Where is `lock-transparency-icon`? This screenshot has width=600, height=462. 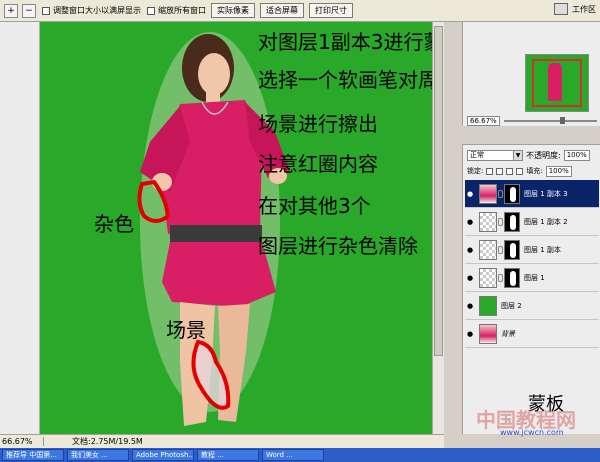
lock-transparency-icon is located at coordinates (490, 171).